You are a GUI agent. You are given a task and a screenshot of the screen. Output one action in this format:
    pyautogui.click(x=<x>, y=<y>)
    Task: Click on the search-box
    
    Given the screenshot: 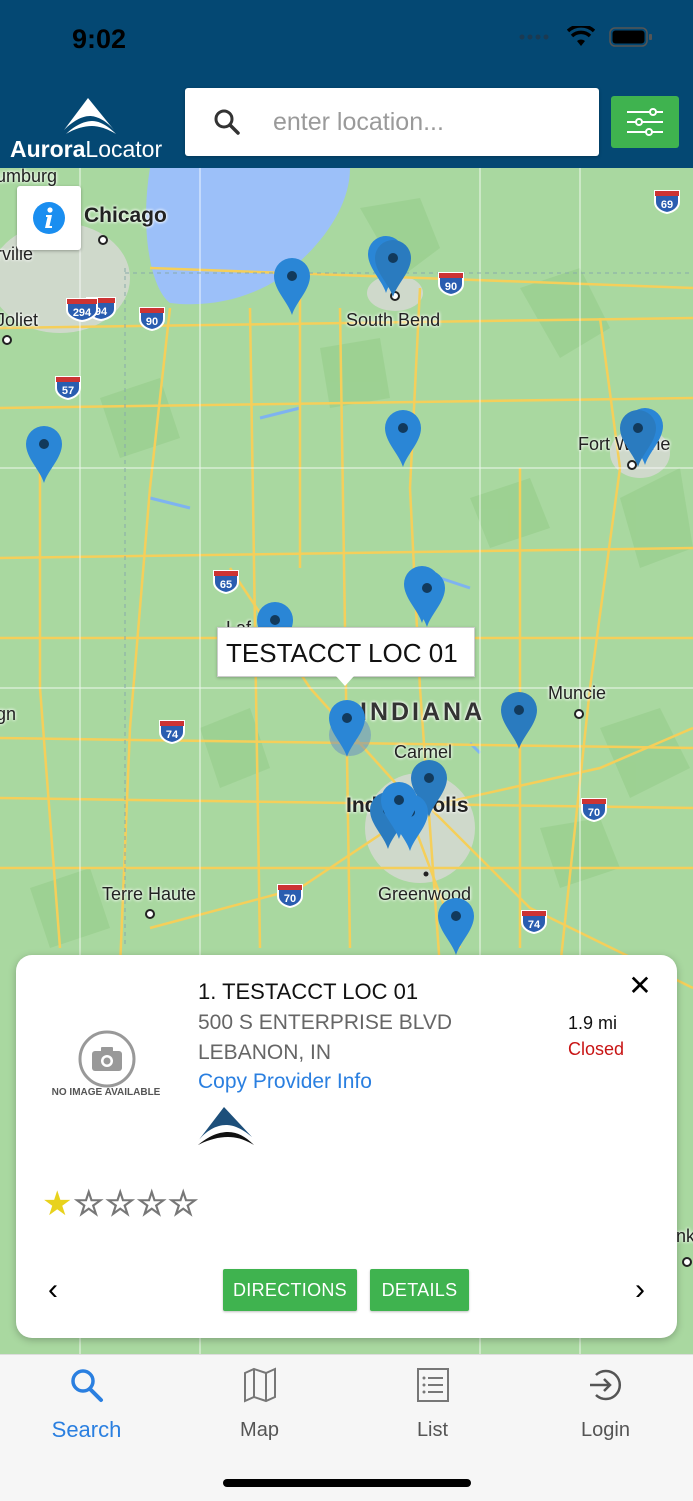 What is the action you would take?
    pyautogui.click(x=392, y=122)
    